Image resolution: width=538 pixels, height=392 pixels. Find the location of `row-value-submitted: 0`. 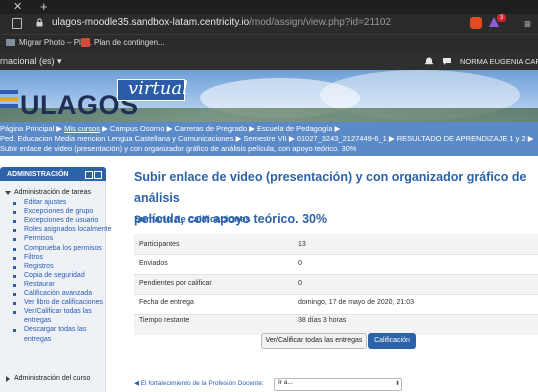

row-value-submitted: 0 is located at coordinates (300, 263).